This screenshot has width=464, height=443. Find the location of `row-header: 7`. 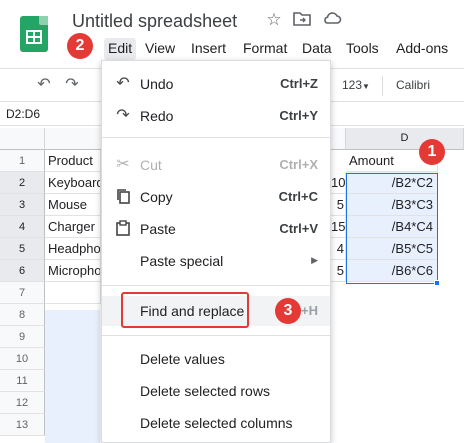

row-header: 7 is located at coordinates (22, 293).